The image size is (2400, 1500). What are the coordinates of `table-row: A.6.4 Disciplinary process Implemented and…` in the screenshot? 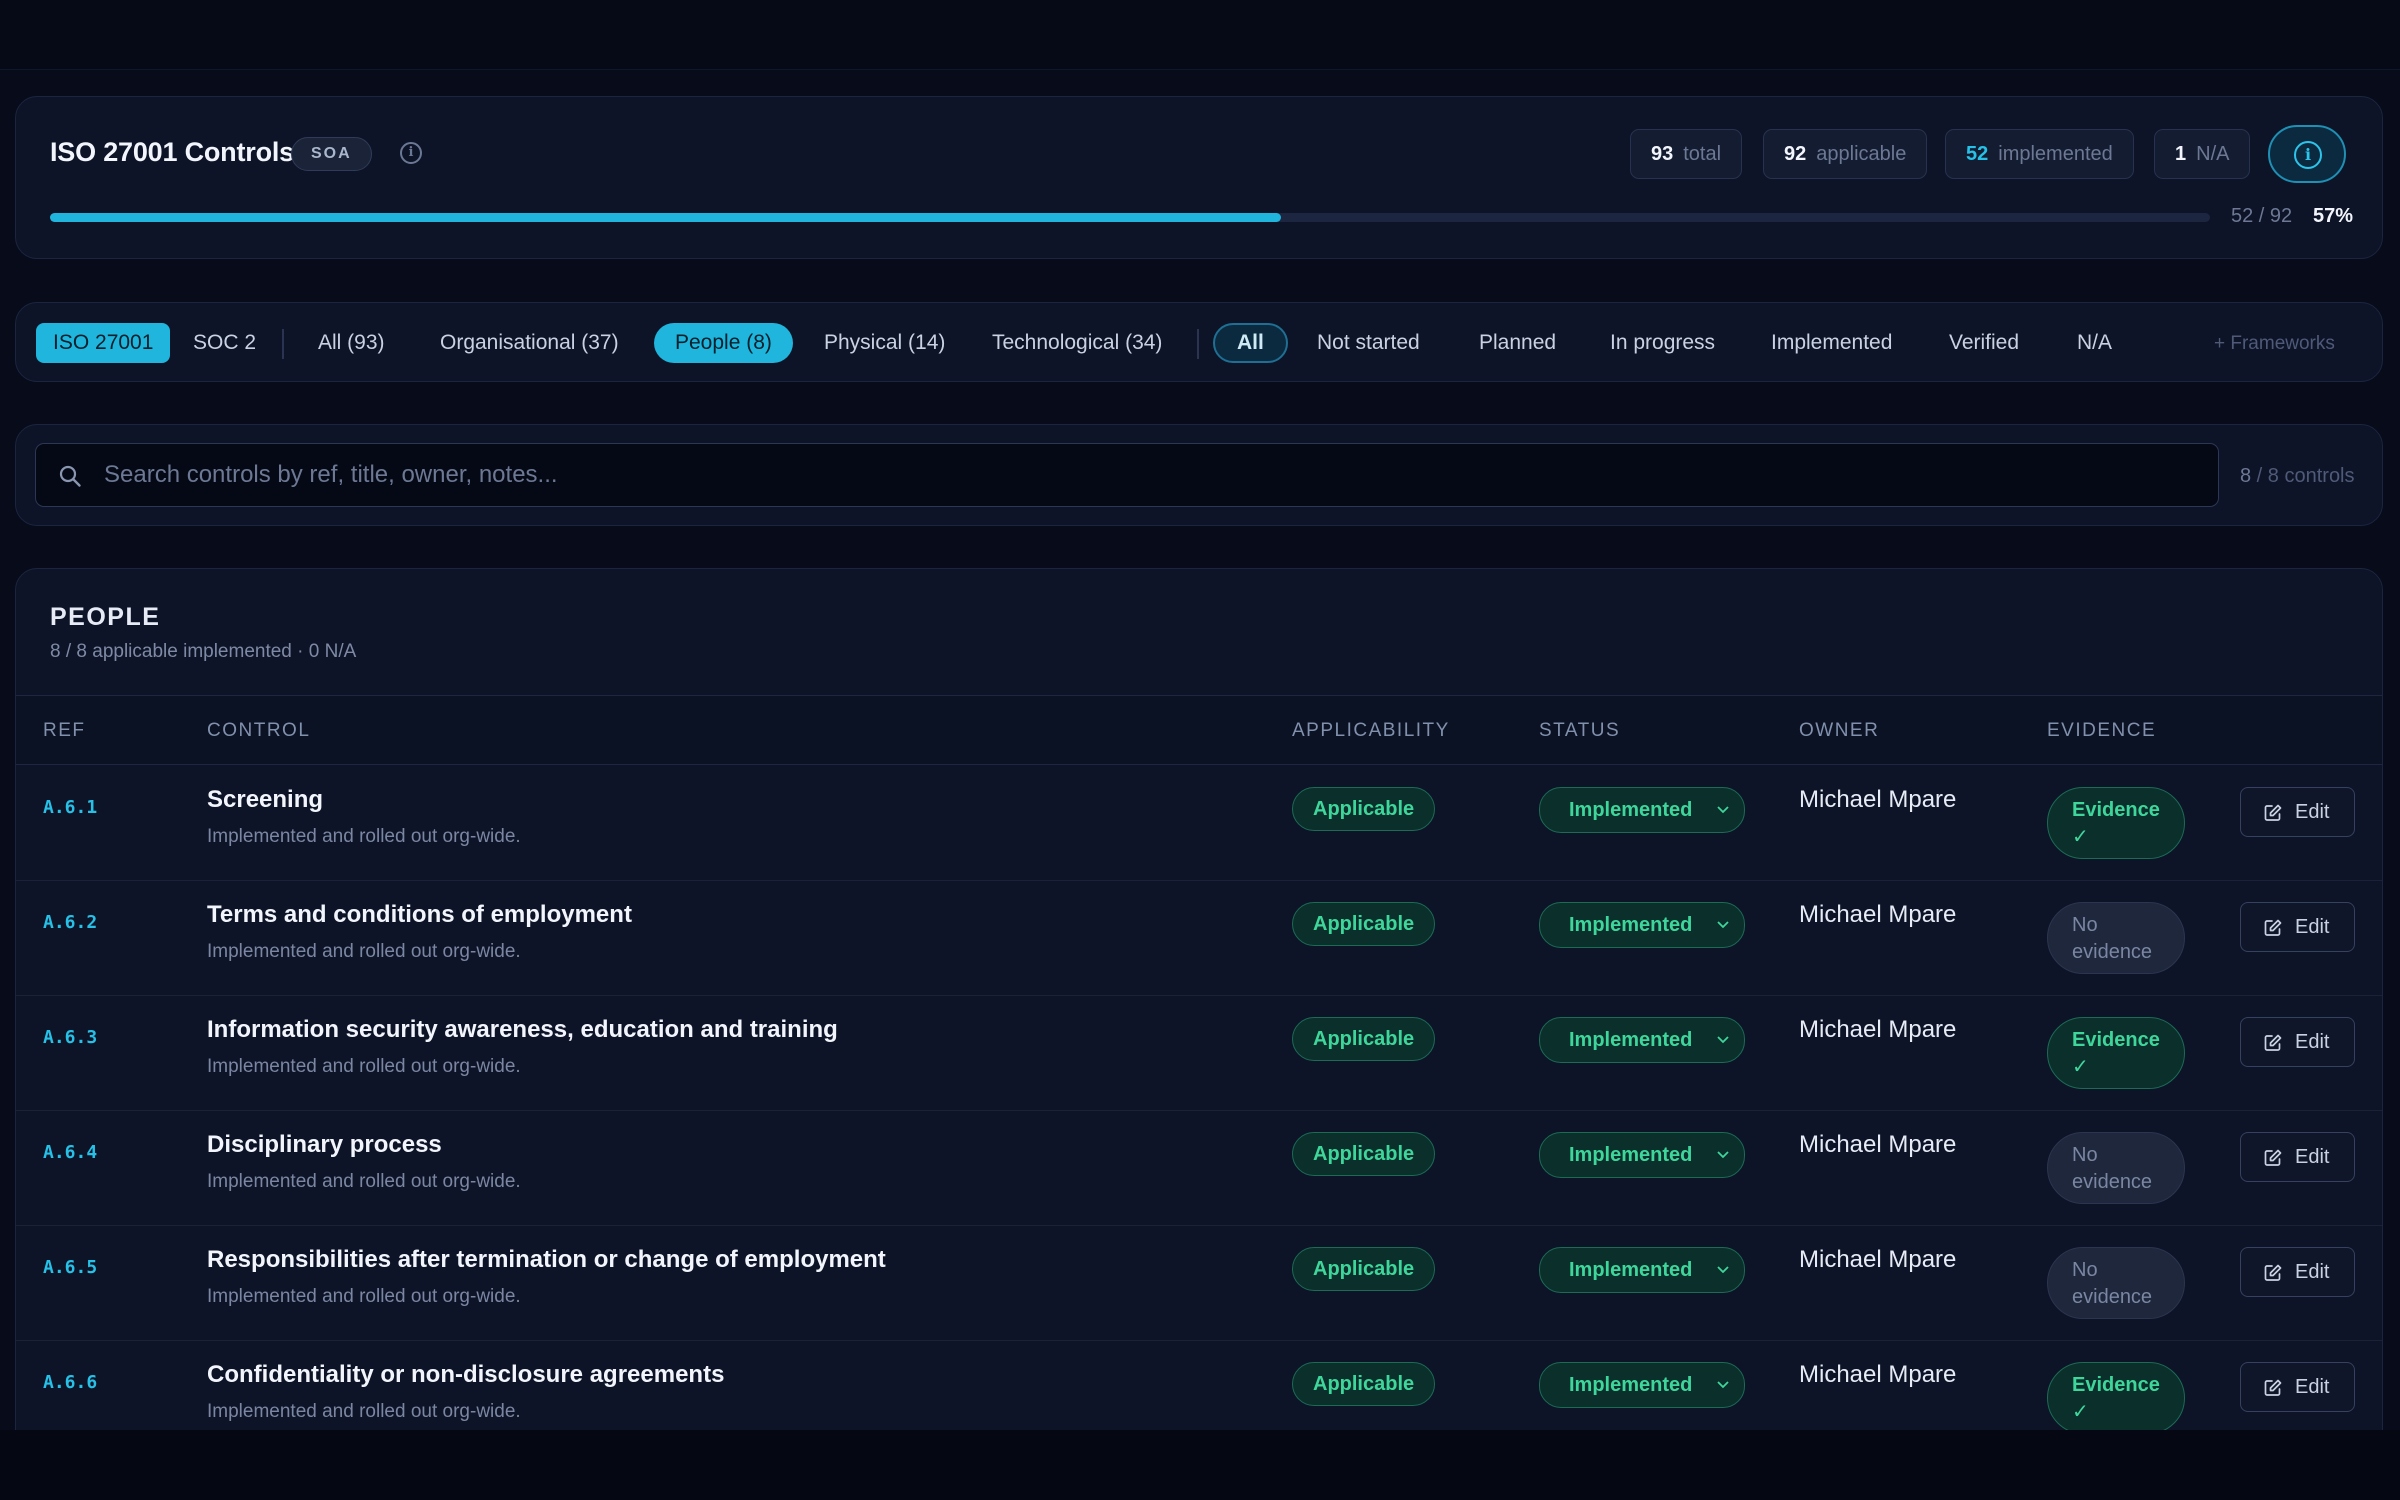 It's located at (1199, 1168).